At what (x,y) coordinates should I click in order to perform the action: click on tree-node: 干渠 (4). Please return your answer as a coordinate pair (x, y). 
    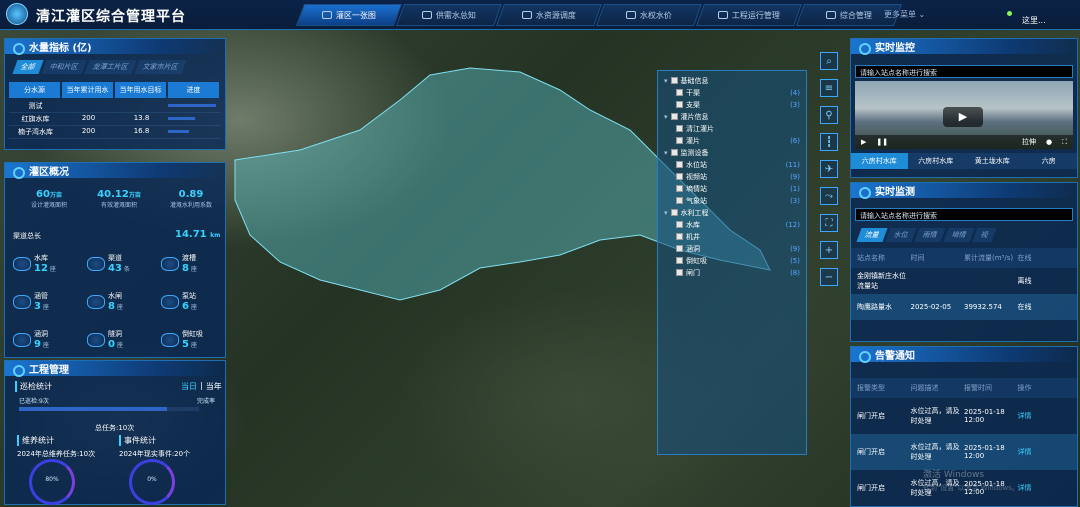
    Looking at the image, I should click on (732, 92).